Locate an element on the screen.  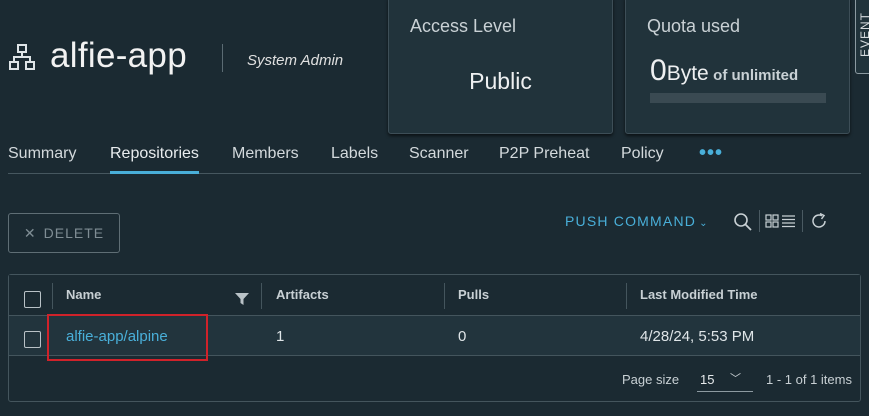
column-header-artifacts: Artifacts is located at coordinates (302, 294).